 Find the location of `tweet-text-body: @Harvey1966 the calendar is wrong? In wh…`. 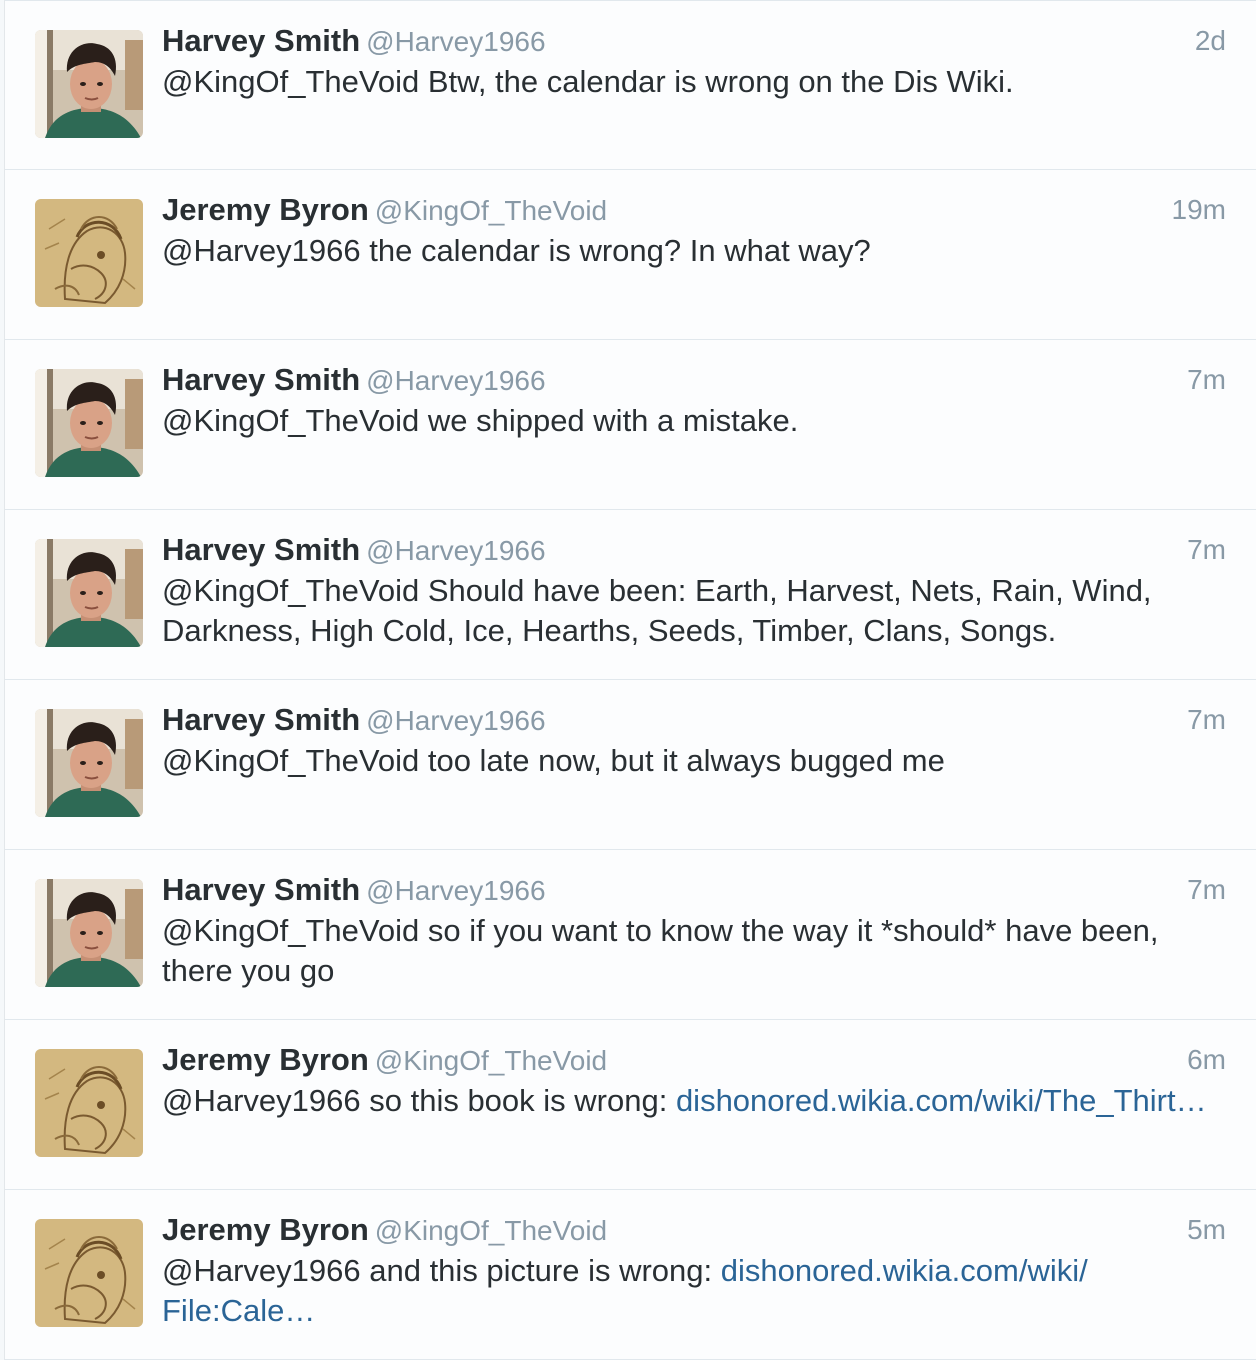

tweet-text-body: @Harvey1966 the calendar is wrong? In wh… is located at coordinates (516, 250).